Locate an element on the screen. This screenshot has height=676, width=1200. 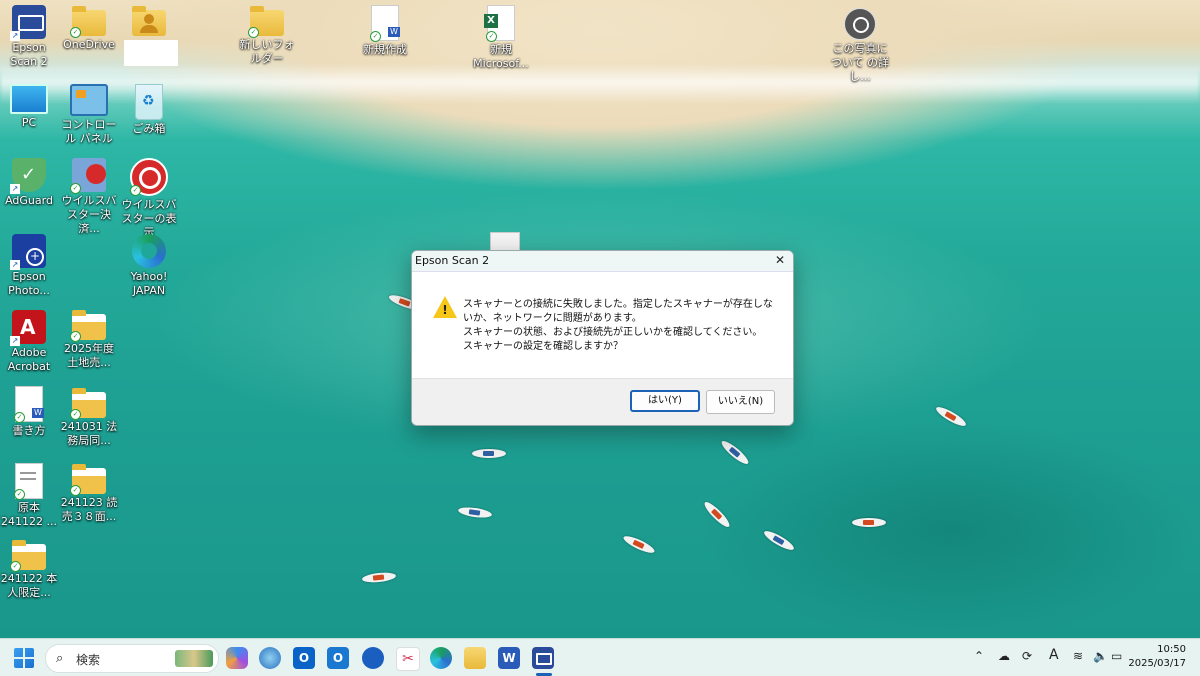
virusbuster-pay-icon: ✓ is located at coordinates (88, 176).